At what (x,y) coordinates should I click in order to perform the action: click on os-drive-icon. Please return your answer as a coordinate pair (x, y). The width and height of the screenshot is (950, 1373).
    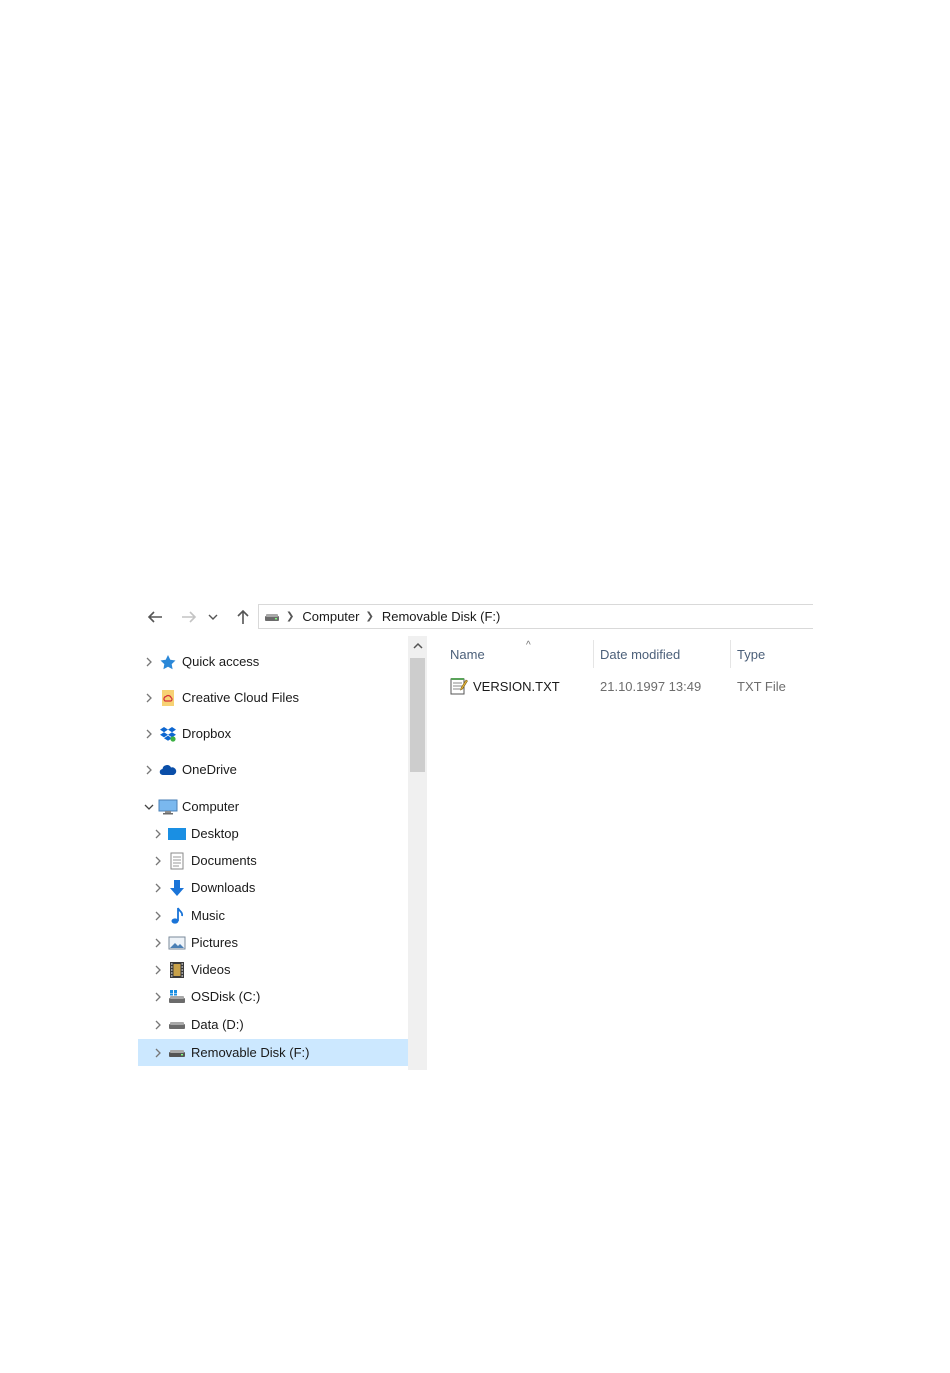
    Looking at the image, I should click on (177, 997).